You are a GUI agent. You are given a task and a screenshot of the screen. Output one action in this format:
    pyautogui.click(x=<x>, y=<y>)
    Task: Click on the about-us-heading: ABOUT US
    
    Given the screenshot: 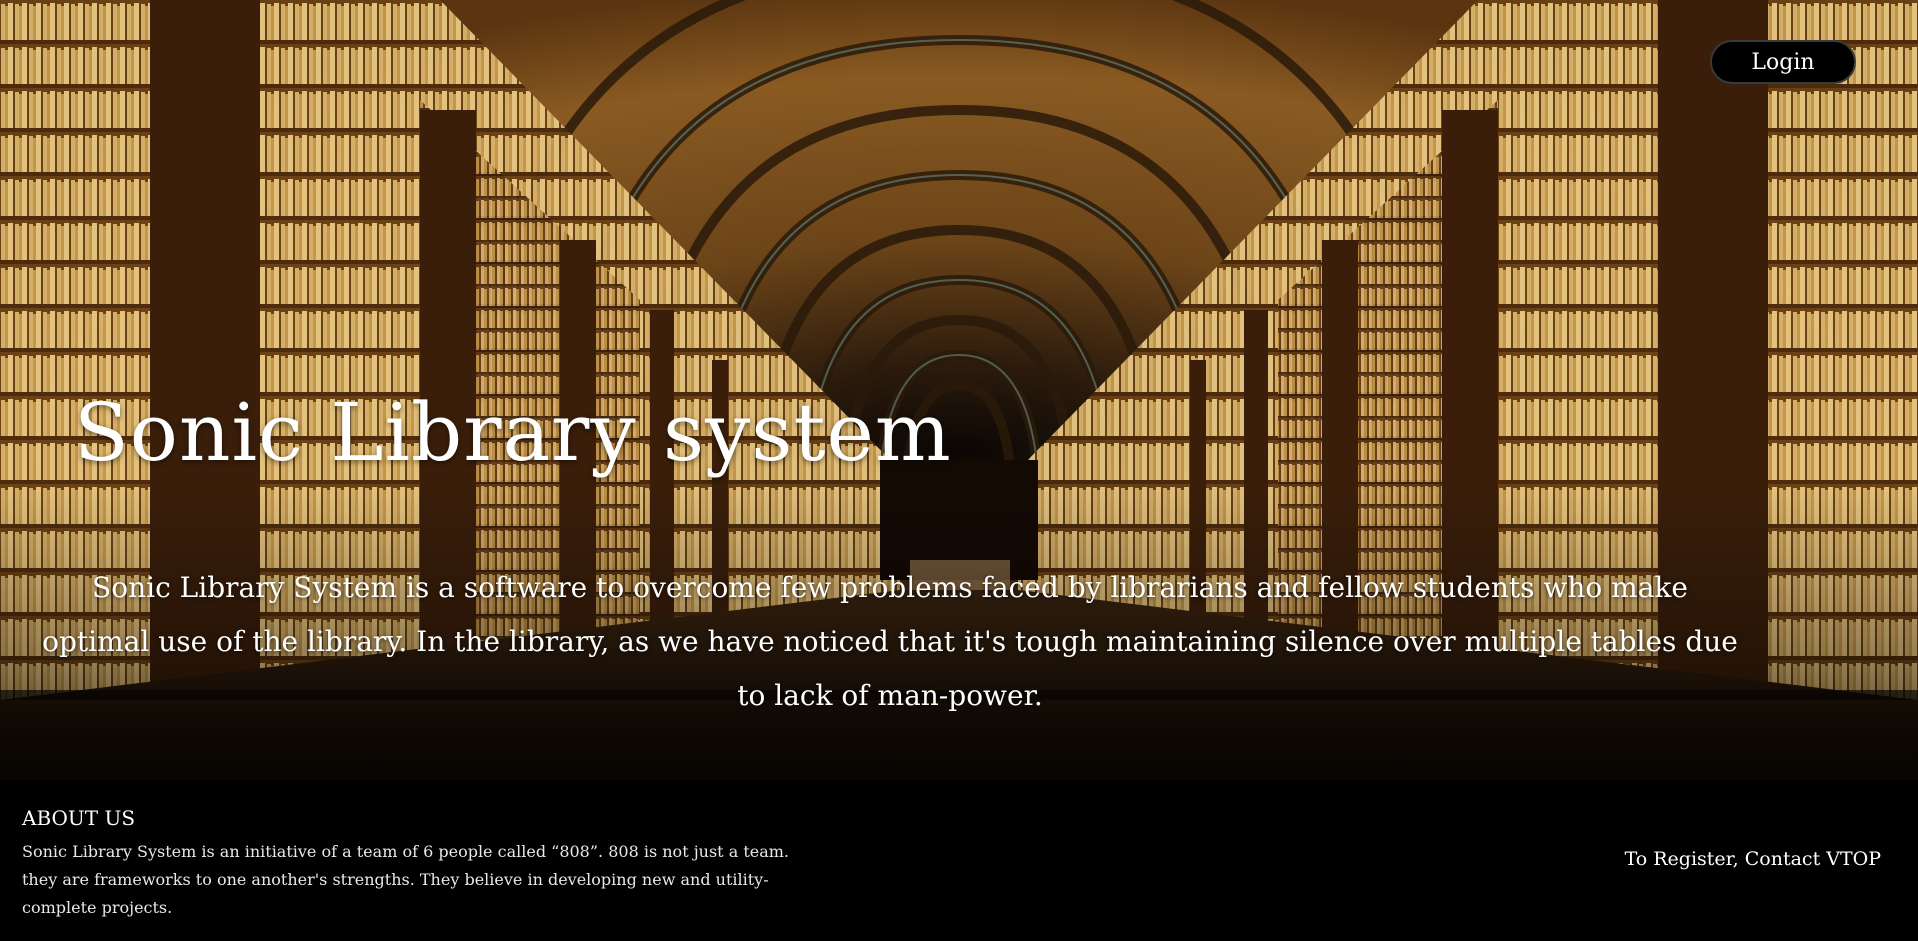 What is the action you would take?
    pyautogui.click(x=79, y=818)
    